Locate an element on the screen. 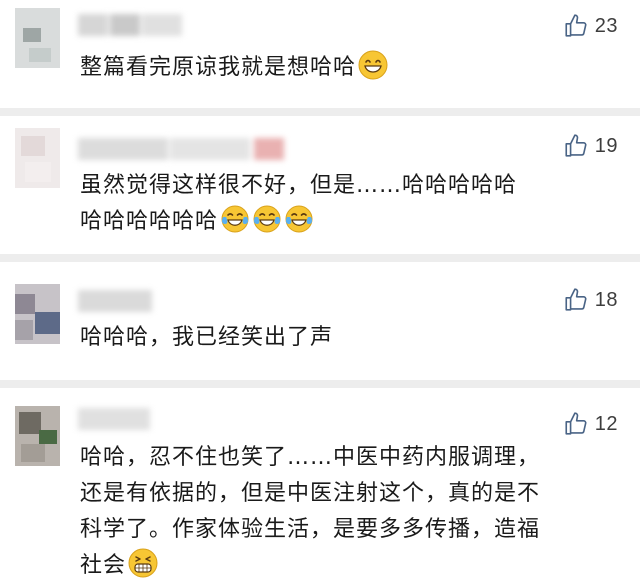  comment-text: 虽然觉得这样很不好，但是……哈哈哈哈哈 哈哈哈哈哈哈 is located at coordinates (345, 204).